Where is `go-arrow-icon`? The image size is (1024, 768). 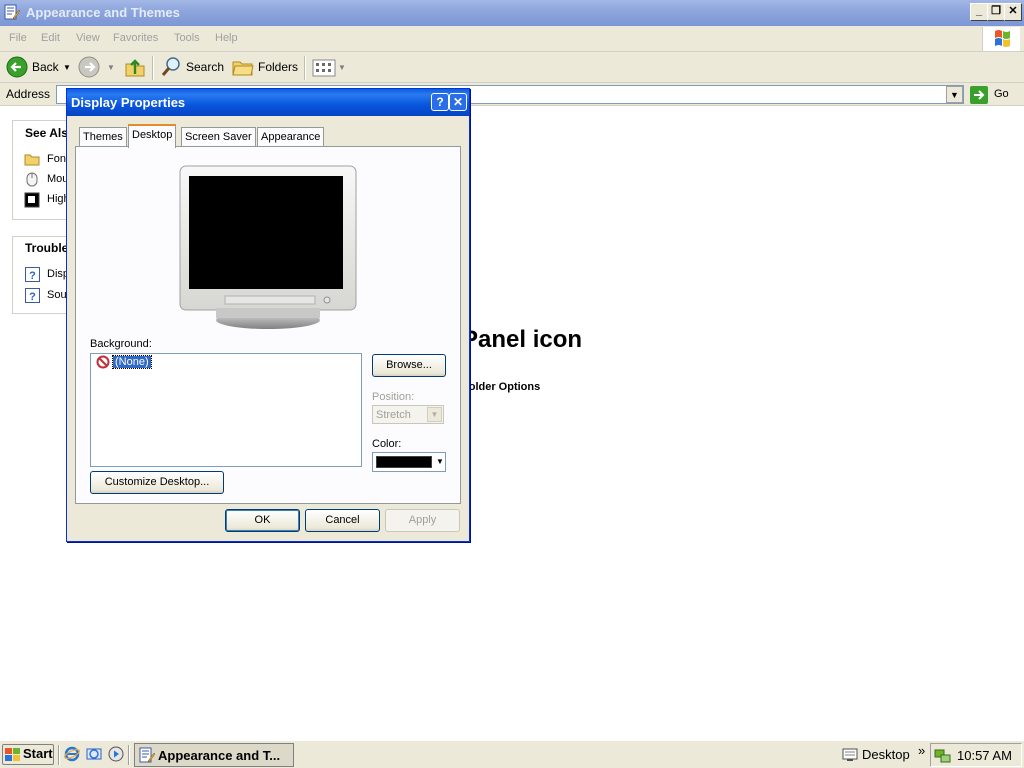
go-arrow-icon is located at coordinates (979, 95).